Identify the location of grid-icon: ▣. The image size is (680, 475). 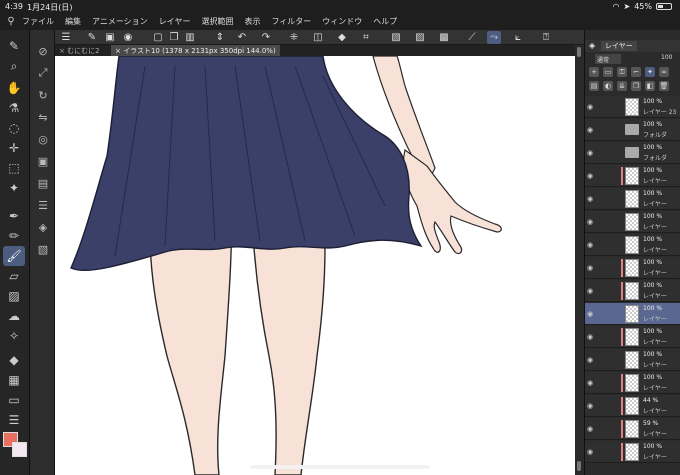
(43, 161).